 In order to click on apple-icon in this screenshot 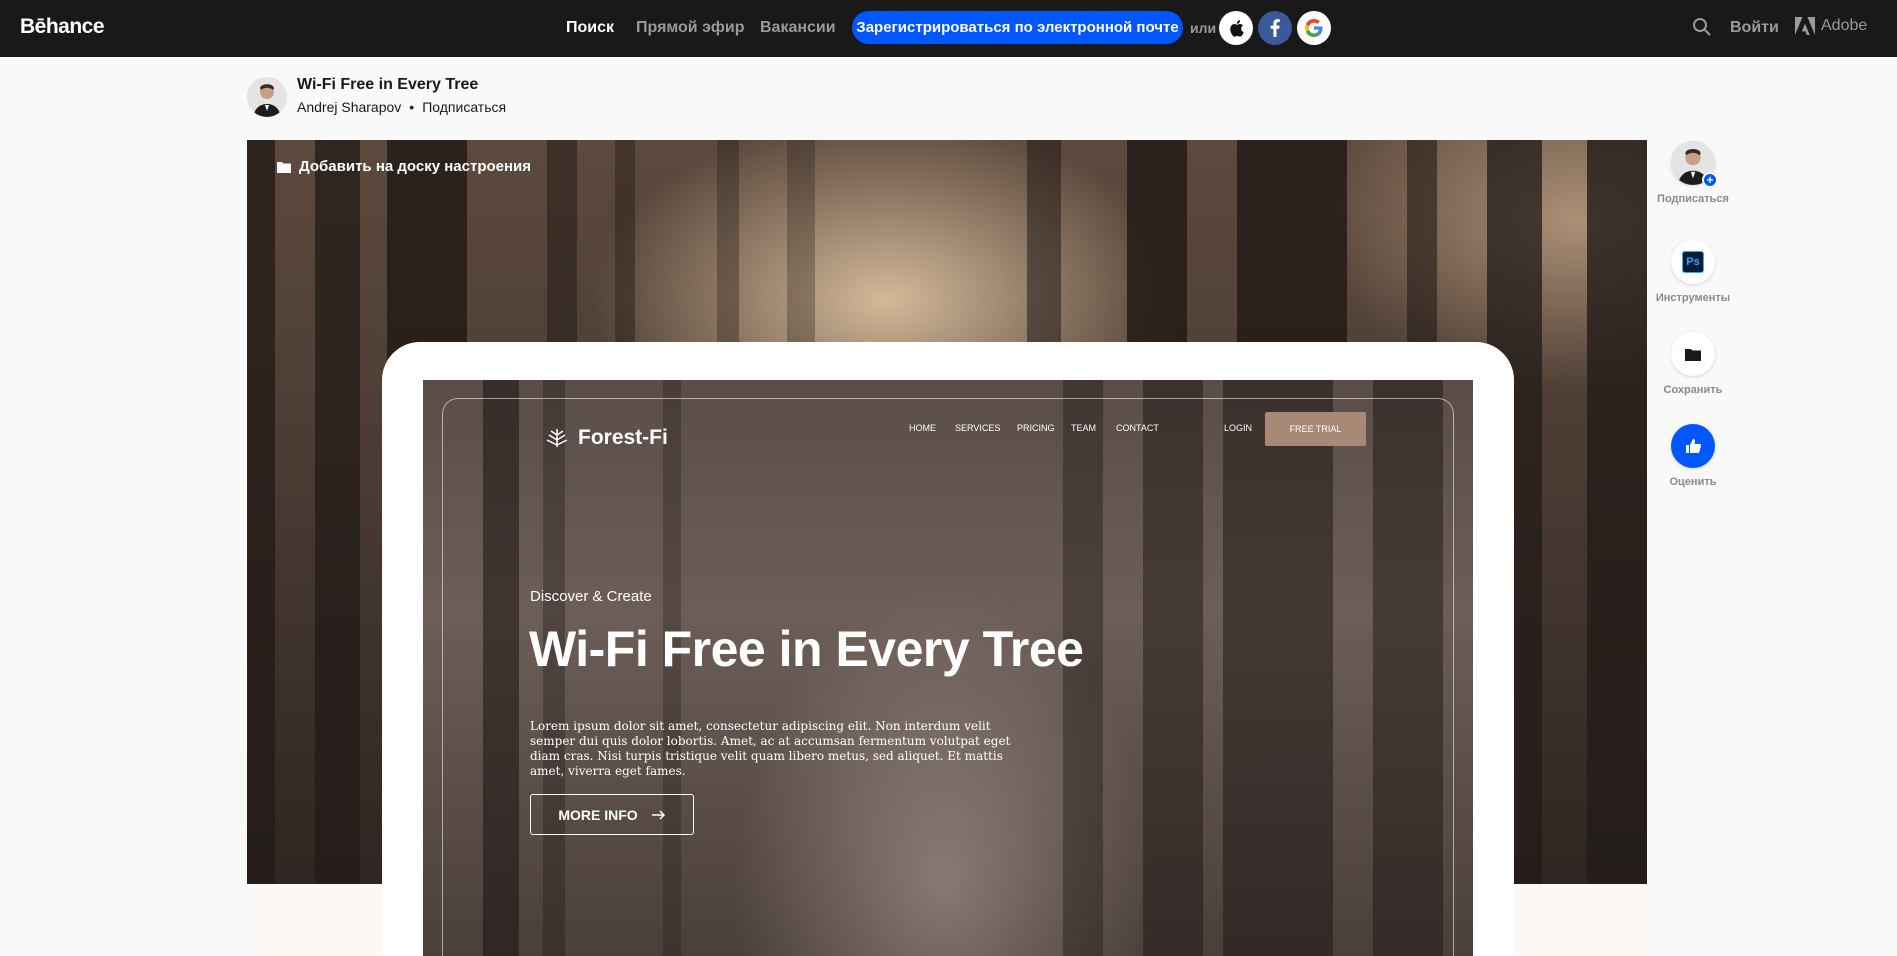, I will do `click(1237, 28)`.